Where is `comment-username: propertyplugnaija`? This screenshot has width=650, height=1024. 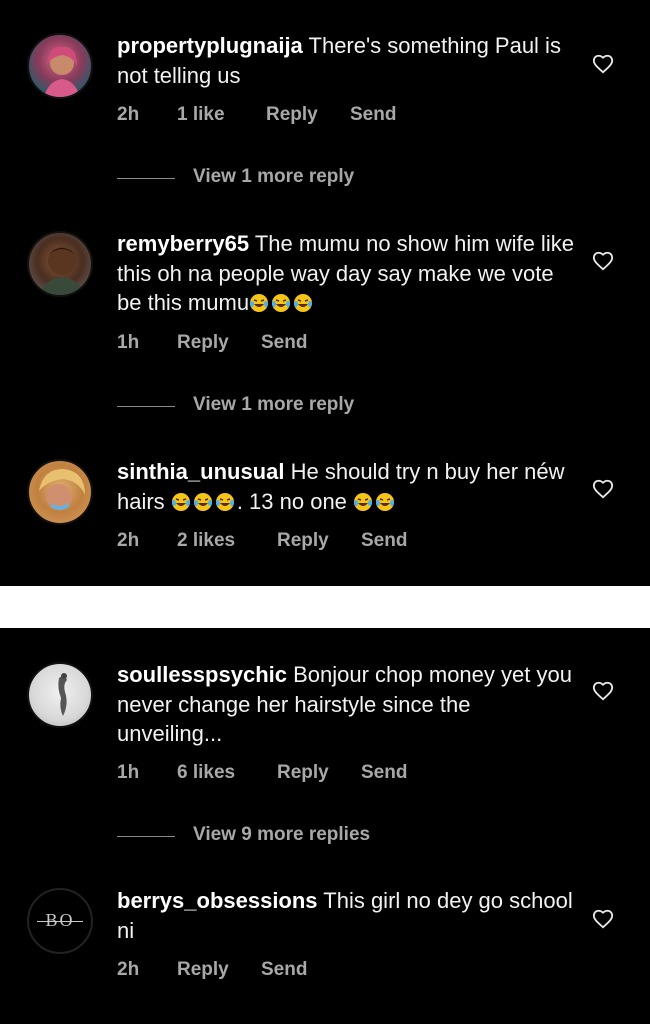 comment-username: propertyplugnaija is located at coordinates (210, 45).